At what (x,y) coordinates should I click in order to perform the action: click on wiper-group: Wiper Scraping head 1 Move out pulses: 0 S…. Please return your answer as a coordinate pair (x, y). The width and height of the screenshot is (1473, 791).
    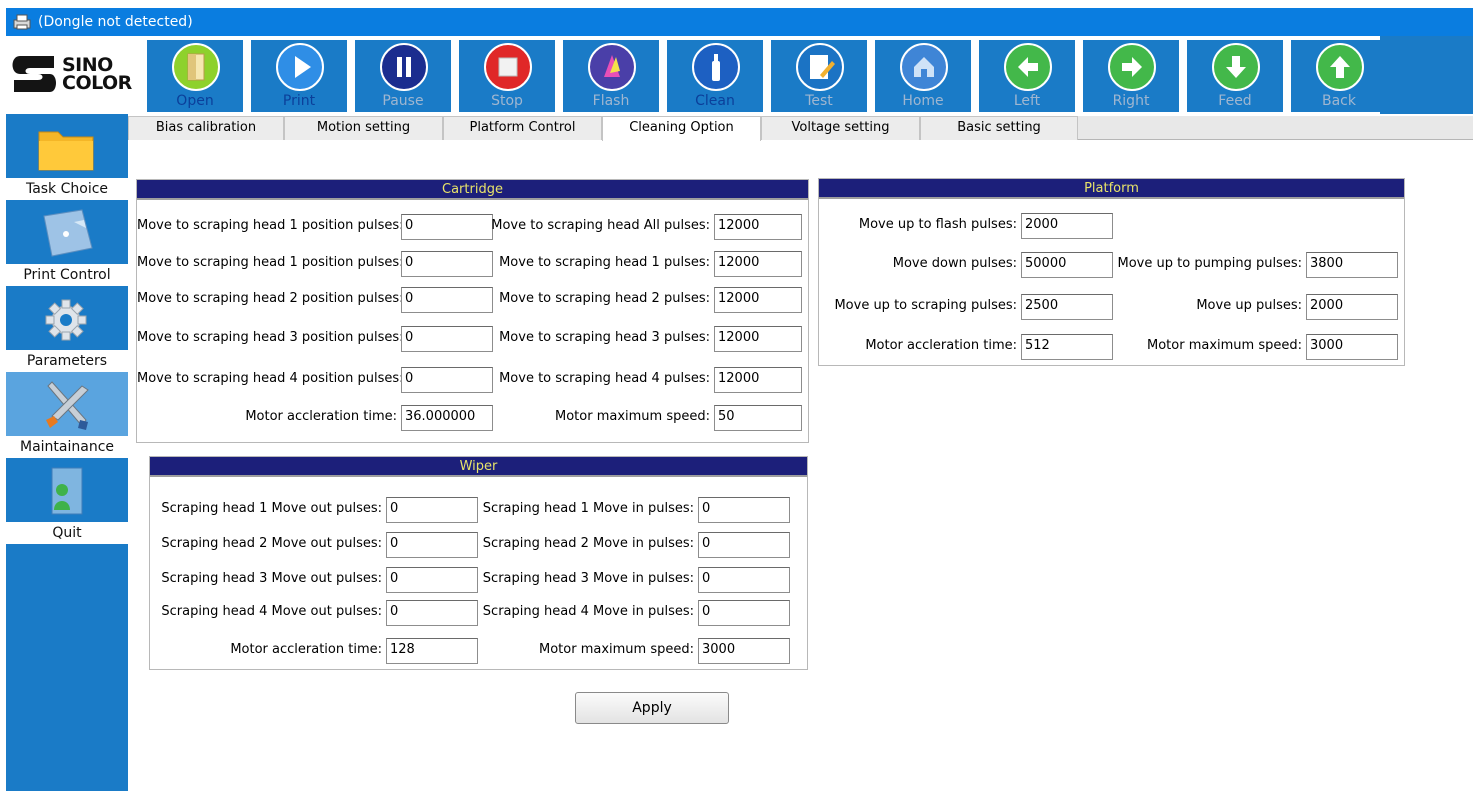
    Looking at the image, I should click on (478, 563).